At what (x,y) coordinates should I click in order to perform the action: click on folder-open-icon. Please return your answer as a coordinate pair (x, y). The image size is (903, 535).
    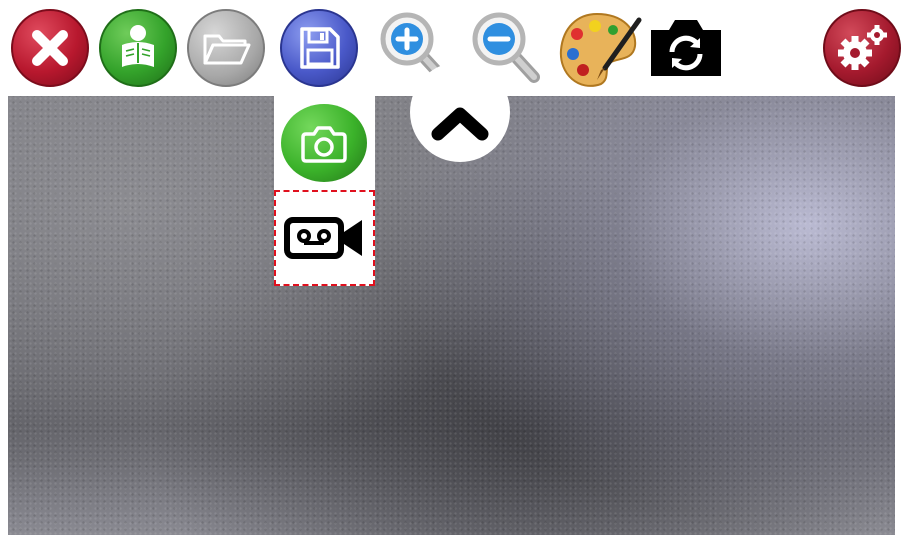
    Looking at the image, I should click on (227, 49).